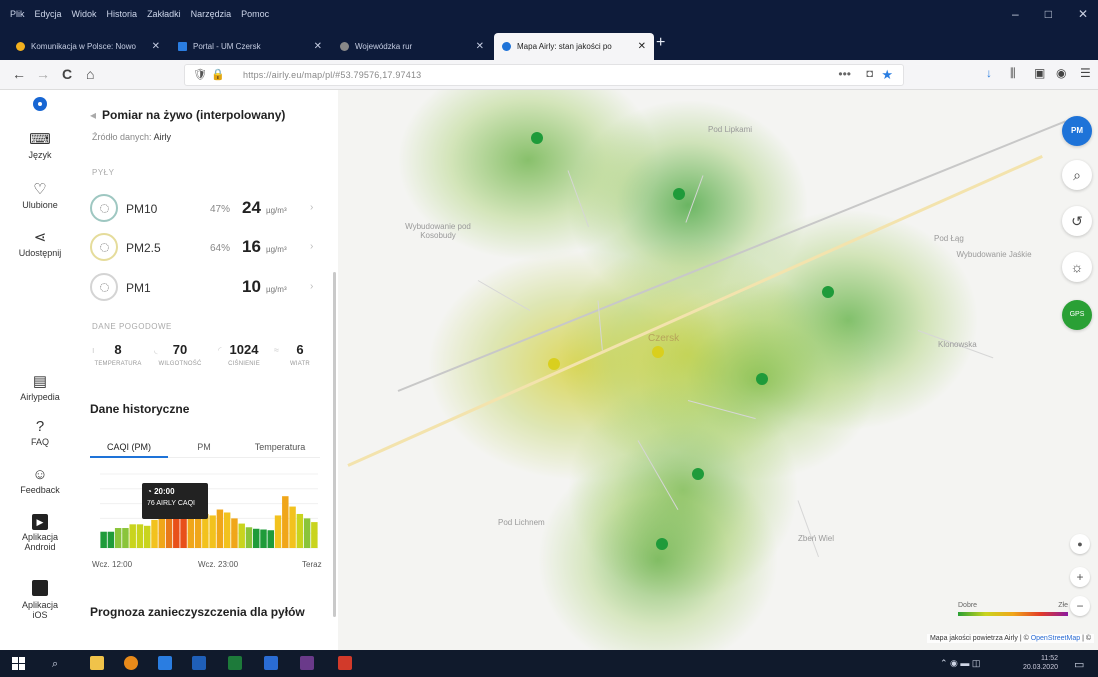 This screenshot has height=677, width=1098. I want to click on maximize-button: □, so click(1048, 14).